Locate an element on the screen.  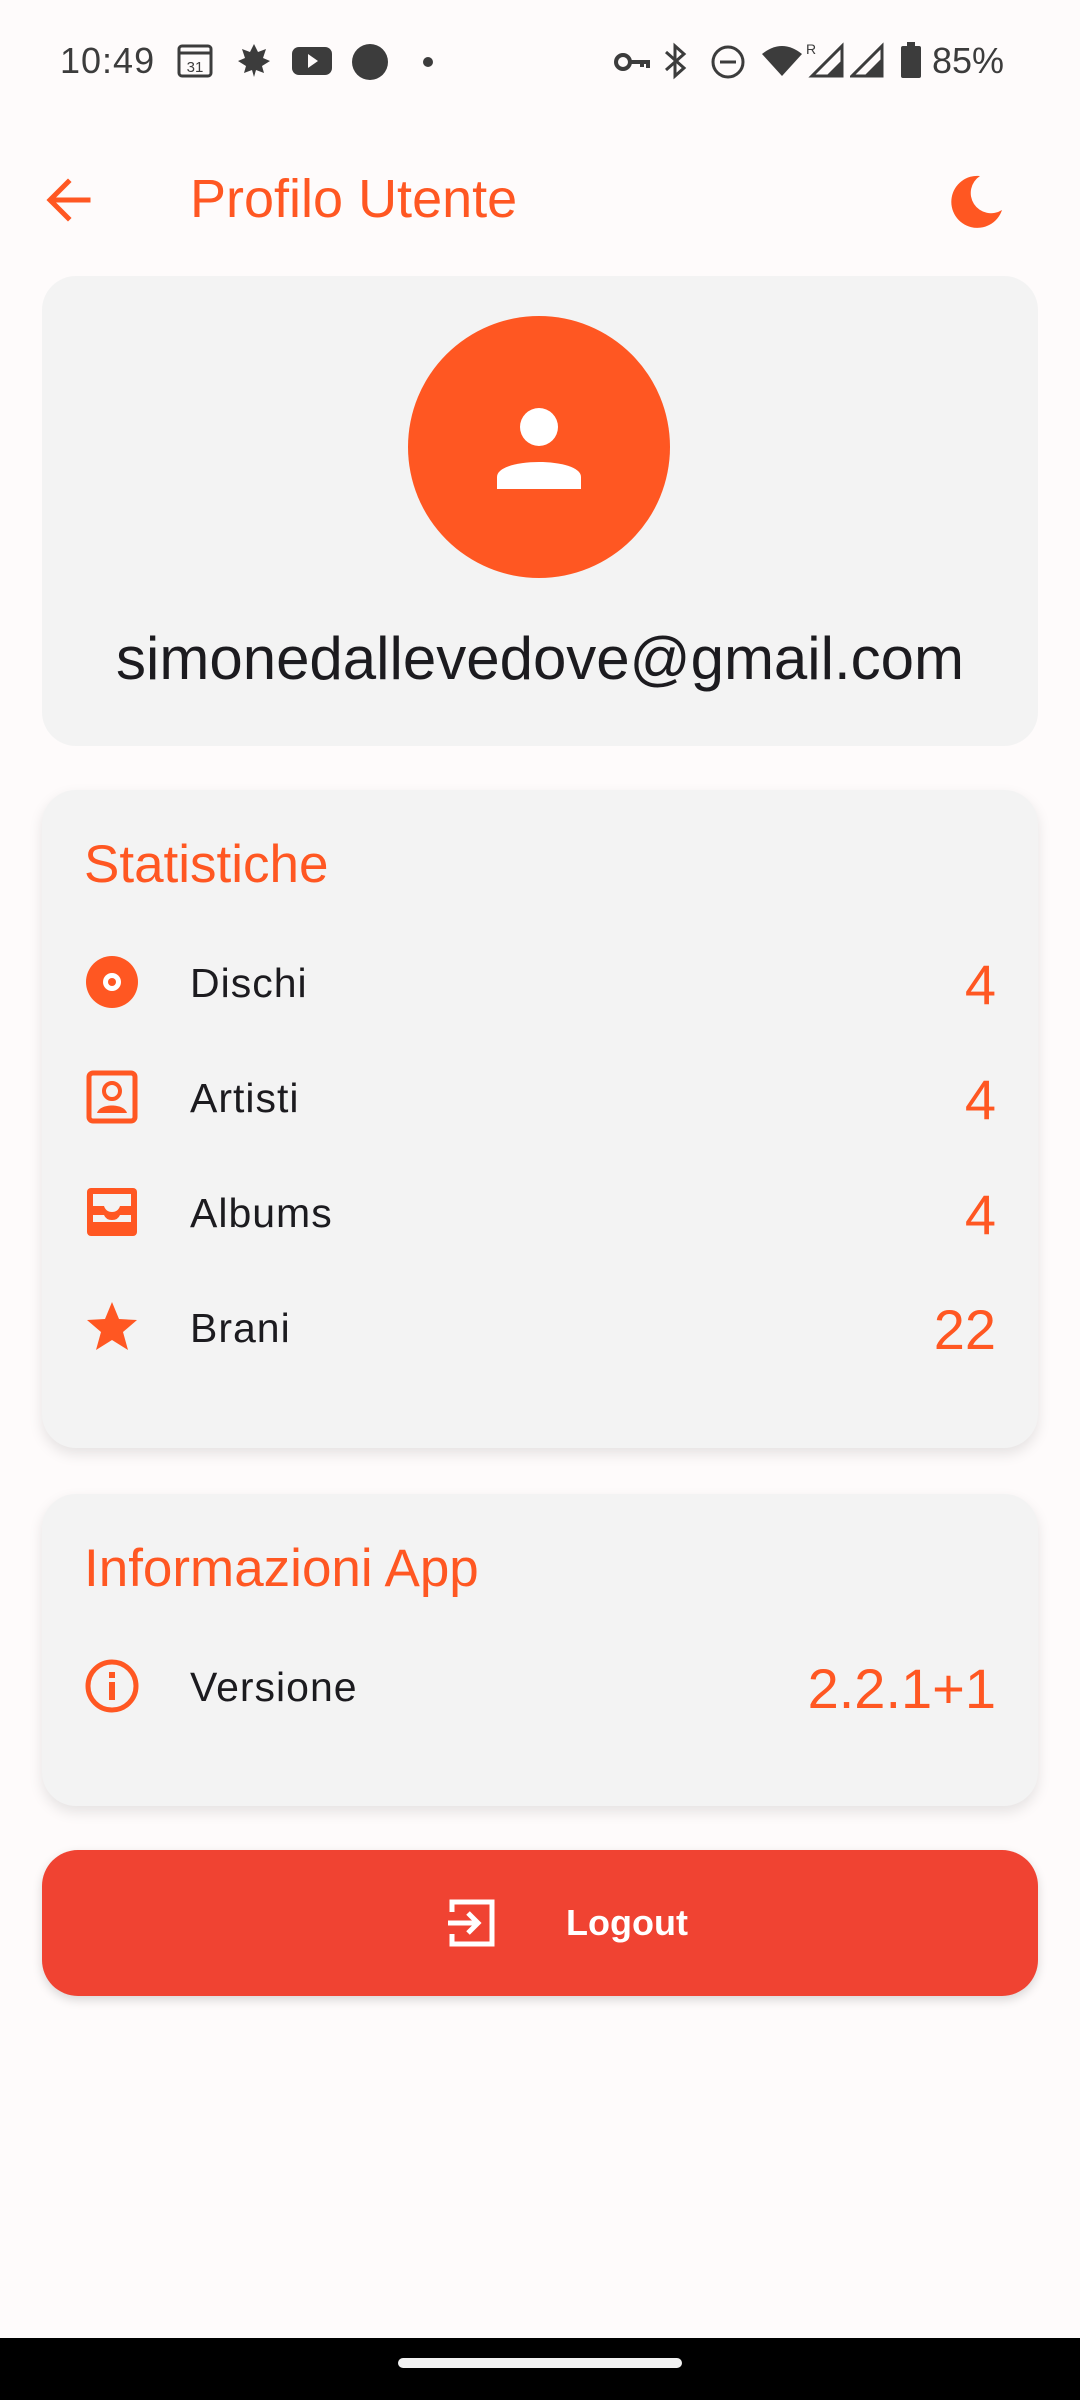
back-button is located at coordinates (74, 200).